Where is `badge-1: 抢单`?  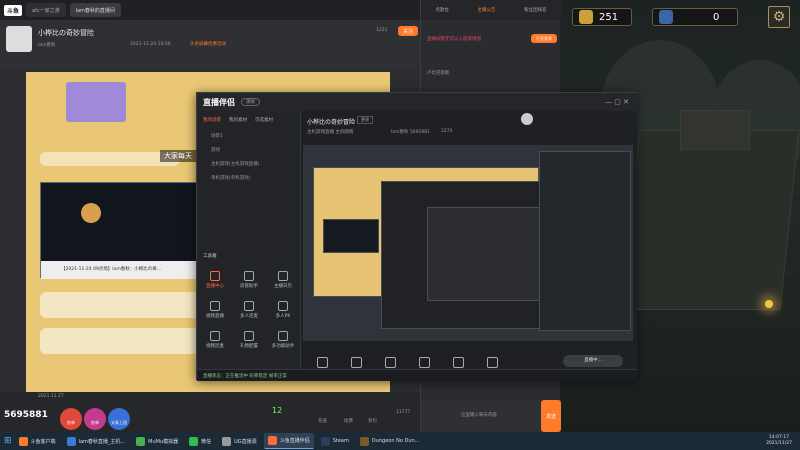
badge-1: 抢单 is located at coordinates (71, 419).